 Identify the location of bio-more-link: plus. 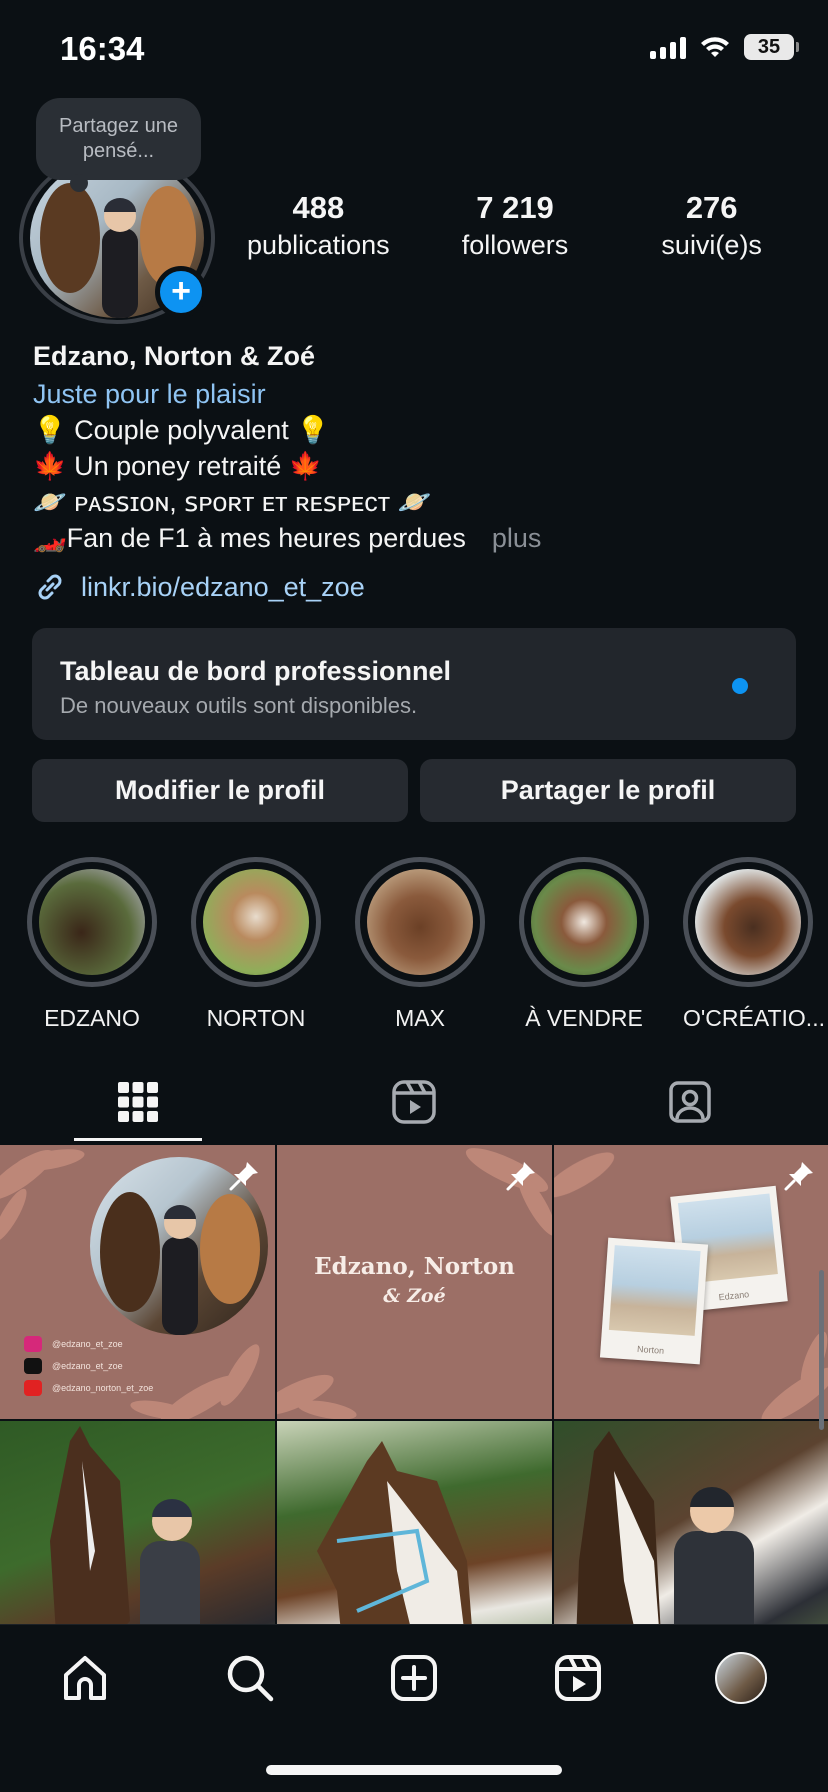
(517, 538).